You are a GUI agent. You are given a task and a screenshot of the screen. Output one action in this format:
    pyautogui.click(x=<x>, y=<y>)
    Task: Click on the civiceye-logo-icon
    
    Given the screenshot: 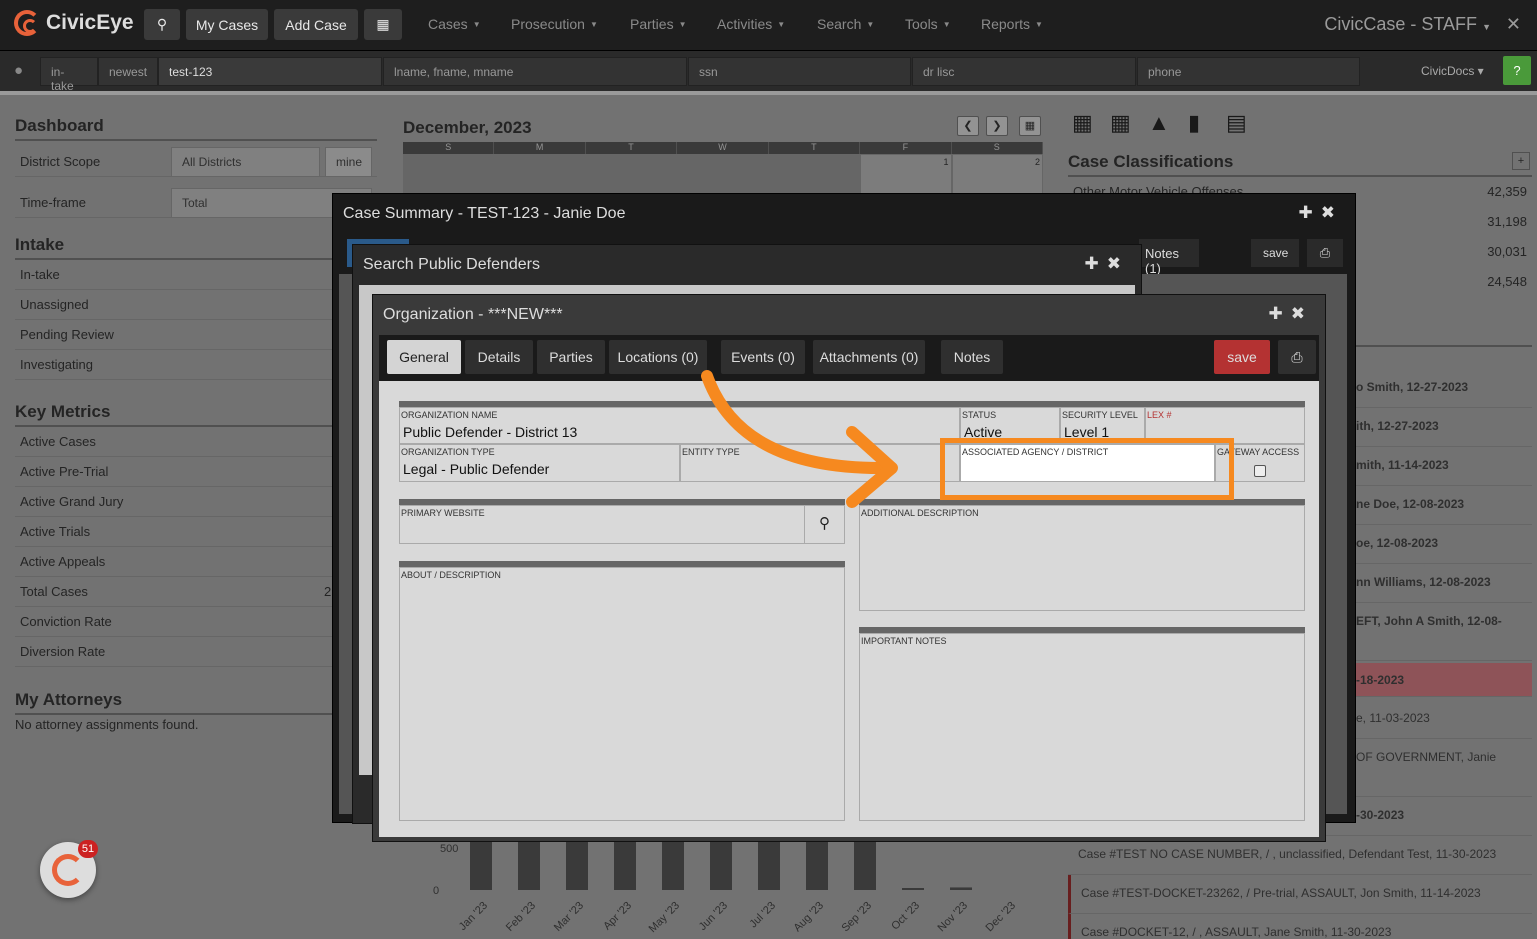 What is the action you would take?
    pyautogui.click(x=68, y=870)
    